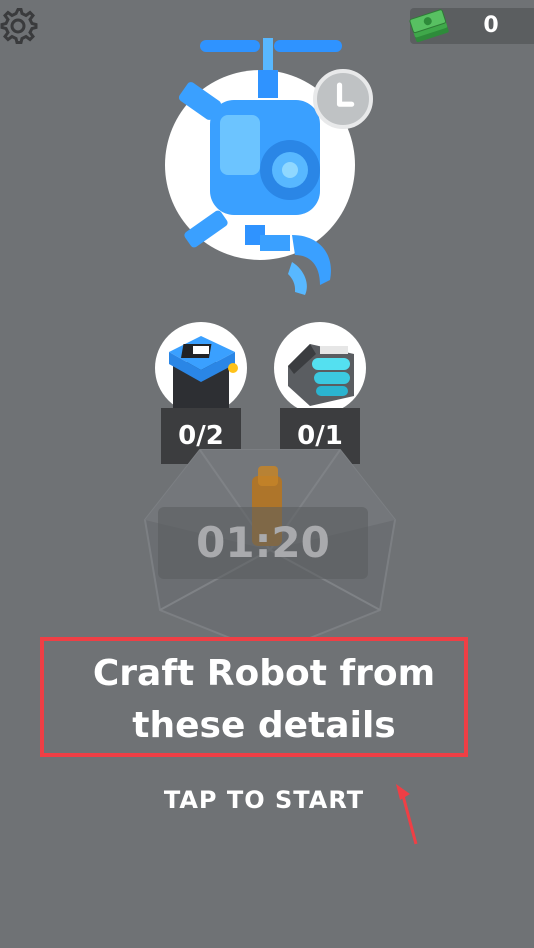  What do you see at coordinates (203, 372) in the screenshot?
I see `robot-head-part-icon` at bounding box center [203, 372].